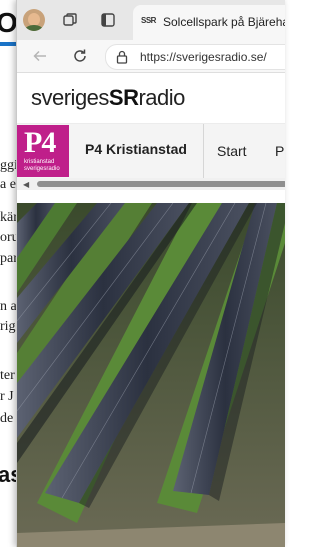 This screenshot has width=320, height=547. I want to click on tab-active: SSR Solcellspark på Bjärehalvön, so click(209, 22).